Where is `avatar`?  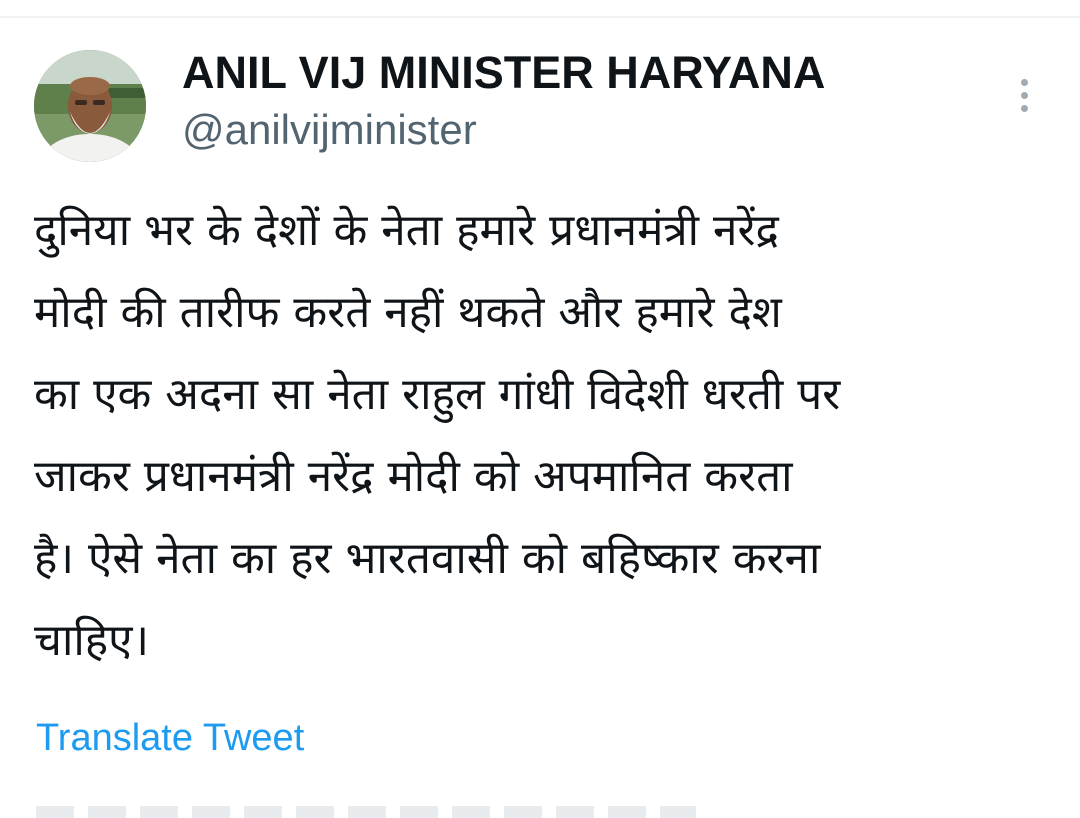
avatar is located at coordinates (90, 106).